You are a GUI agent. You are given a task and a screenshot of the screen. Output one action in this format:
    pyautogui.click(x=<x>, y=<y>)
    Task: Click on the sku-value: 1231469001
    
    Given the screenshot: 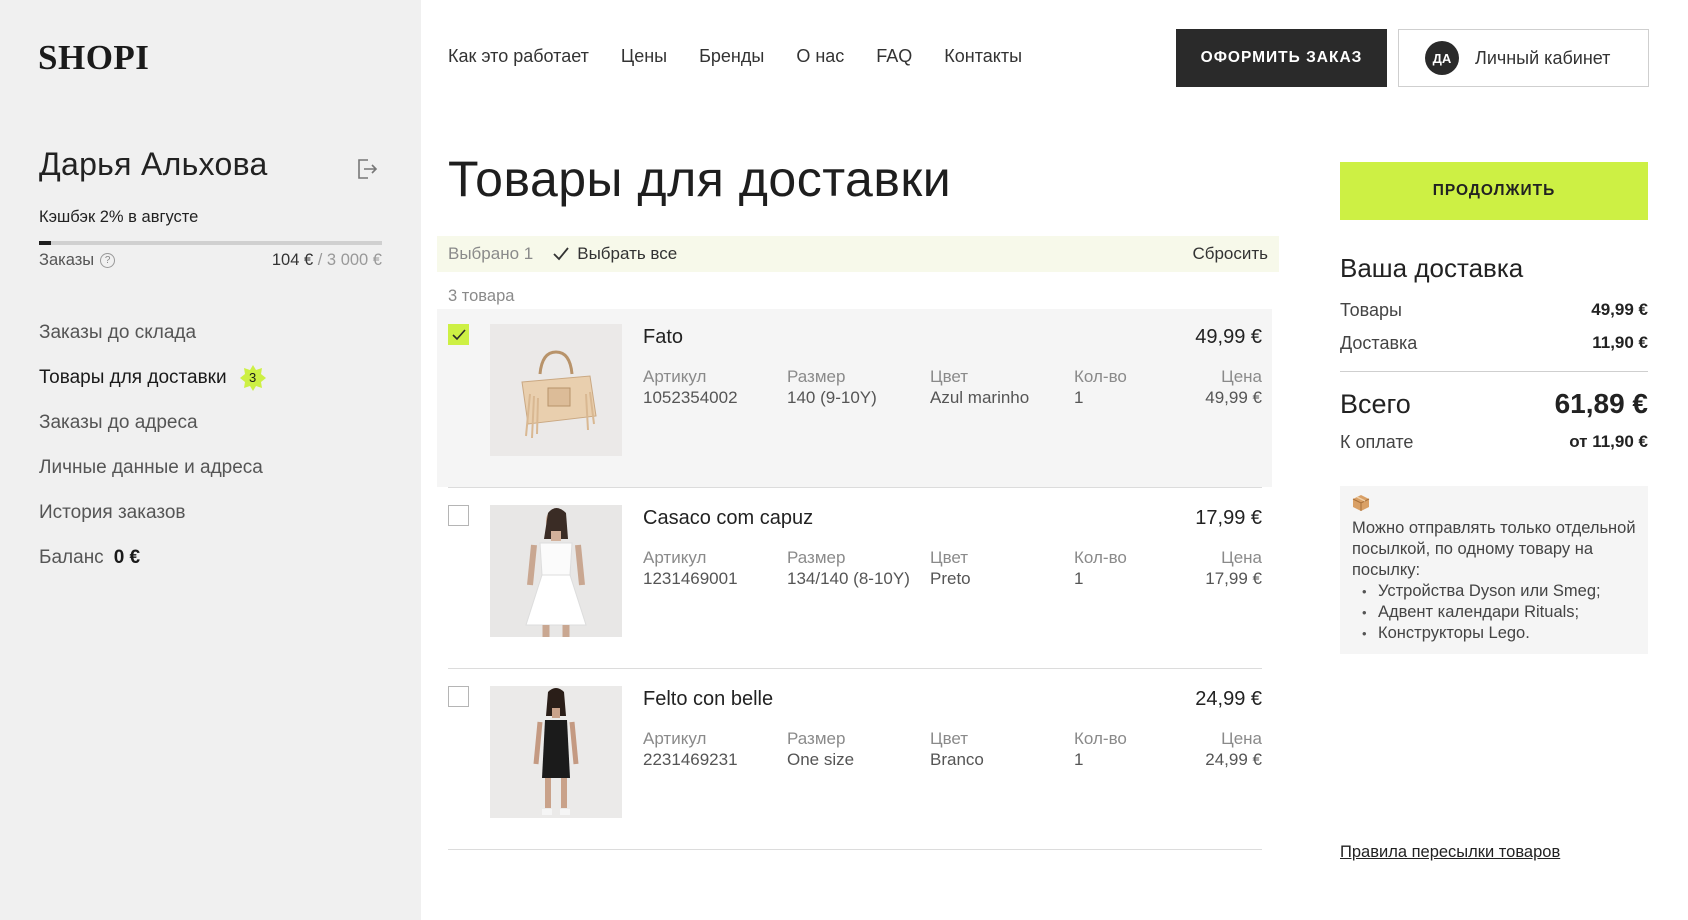 What is the action you would take?
    pyautogui.click(x=690, y=578)
    